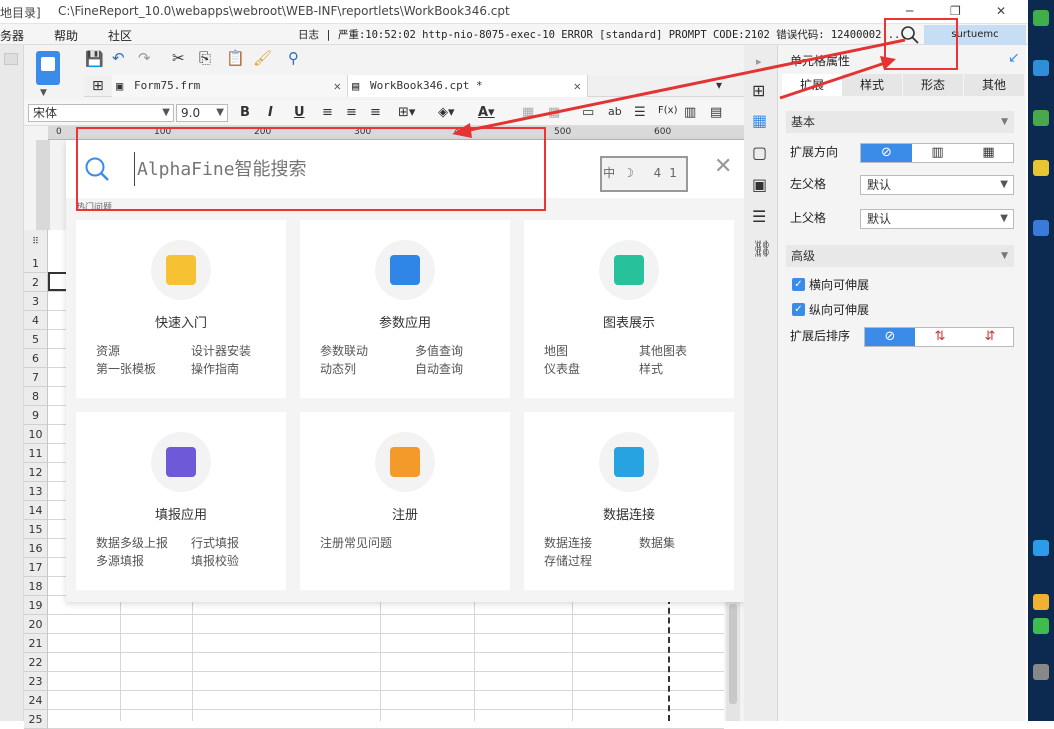 Image resolution: width=1054 pixels, height=729 pixels. What do you see at coordinates (11, 59) in the screenshot?
I see `collapse-handle` at bounding box center [11, 59].